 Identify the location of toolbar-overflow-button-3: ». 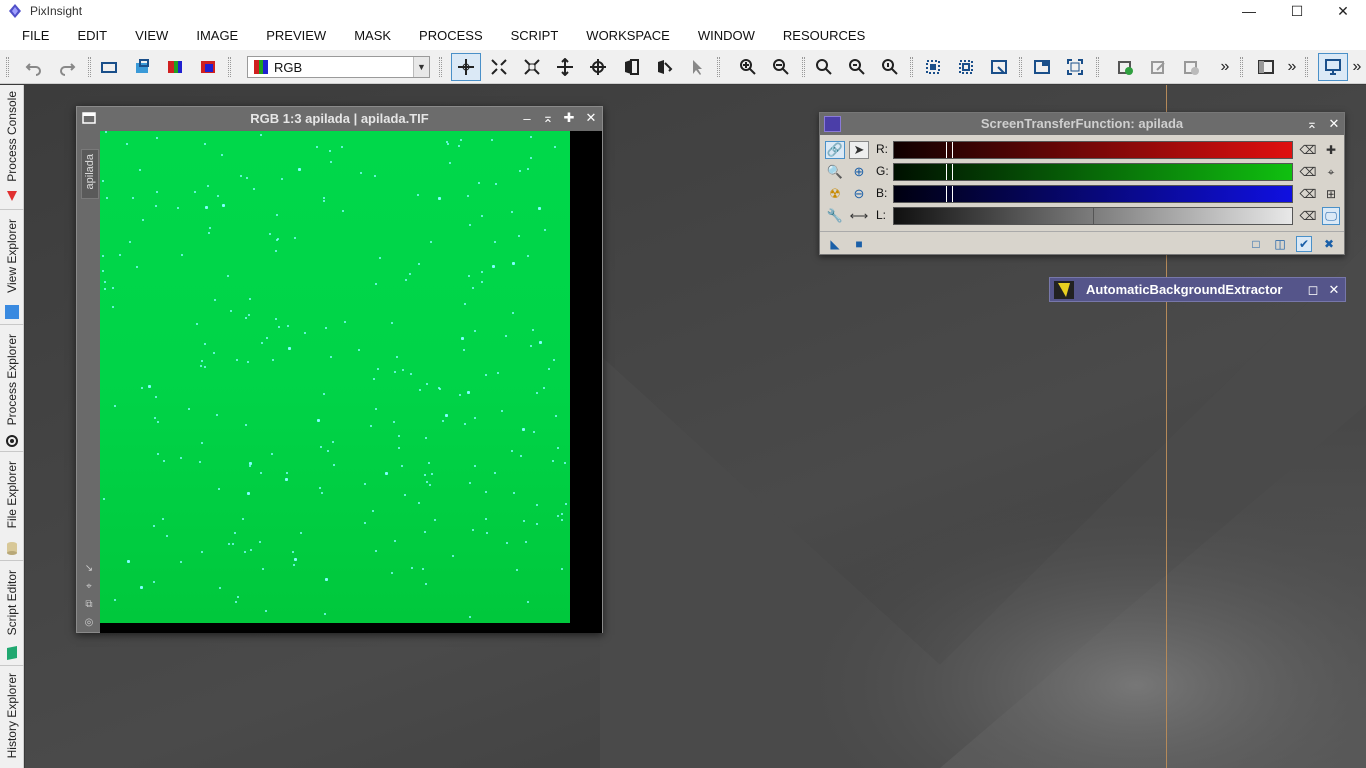
(1357, 67).